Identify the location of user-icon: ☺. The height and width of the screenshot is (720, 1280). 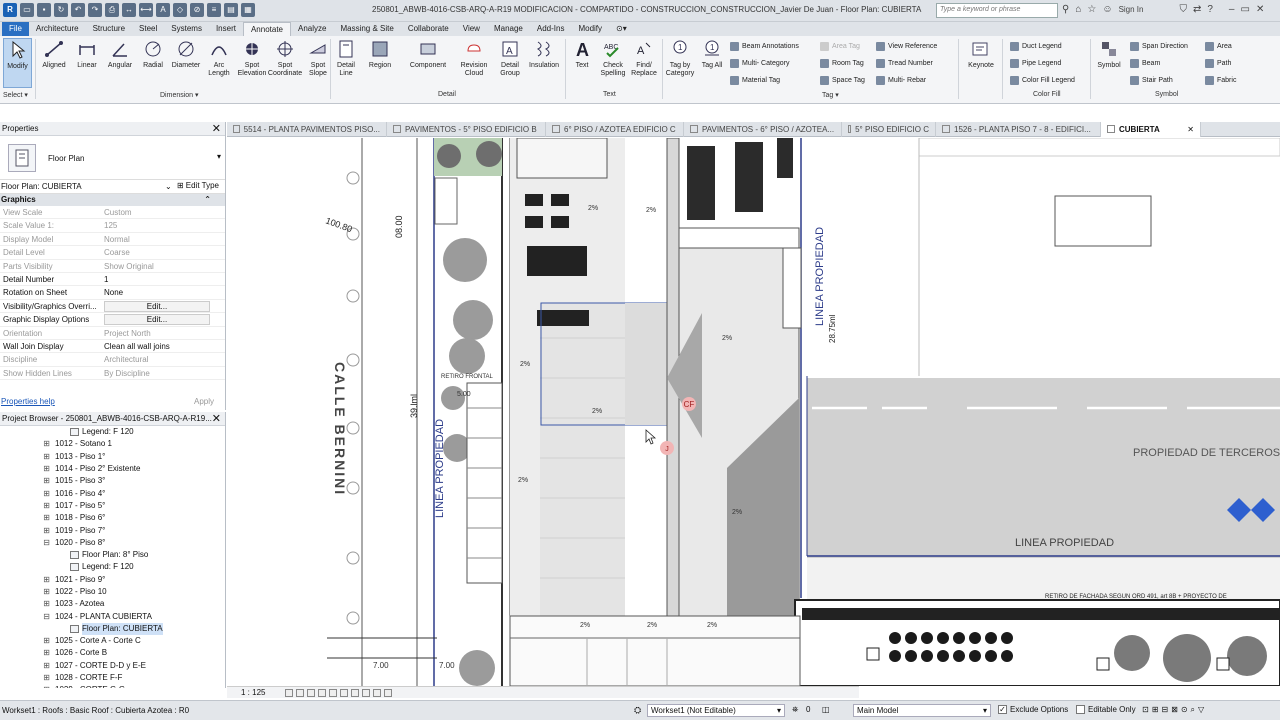
(1107, 9).